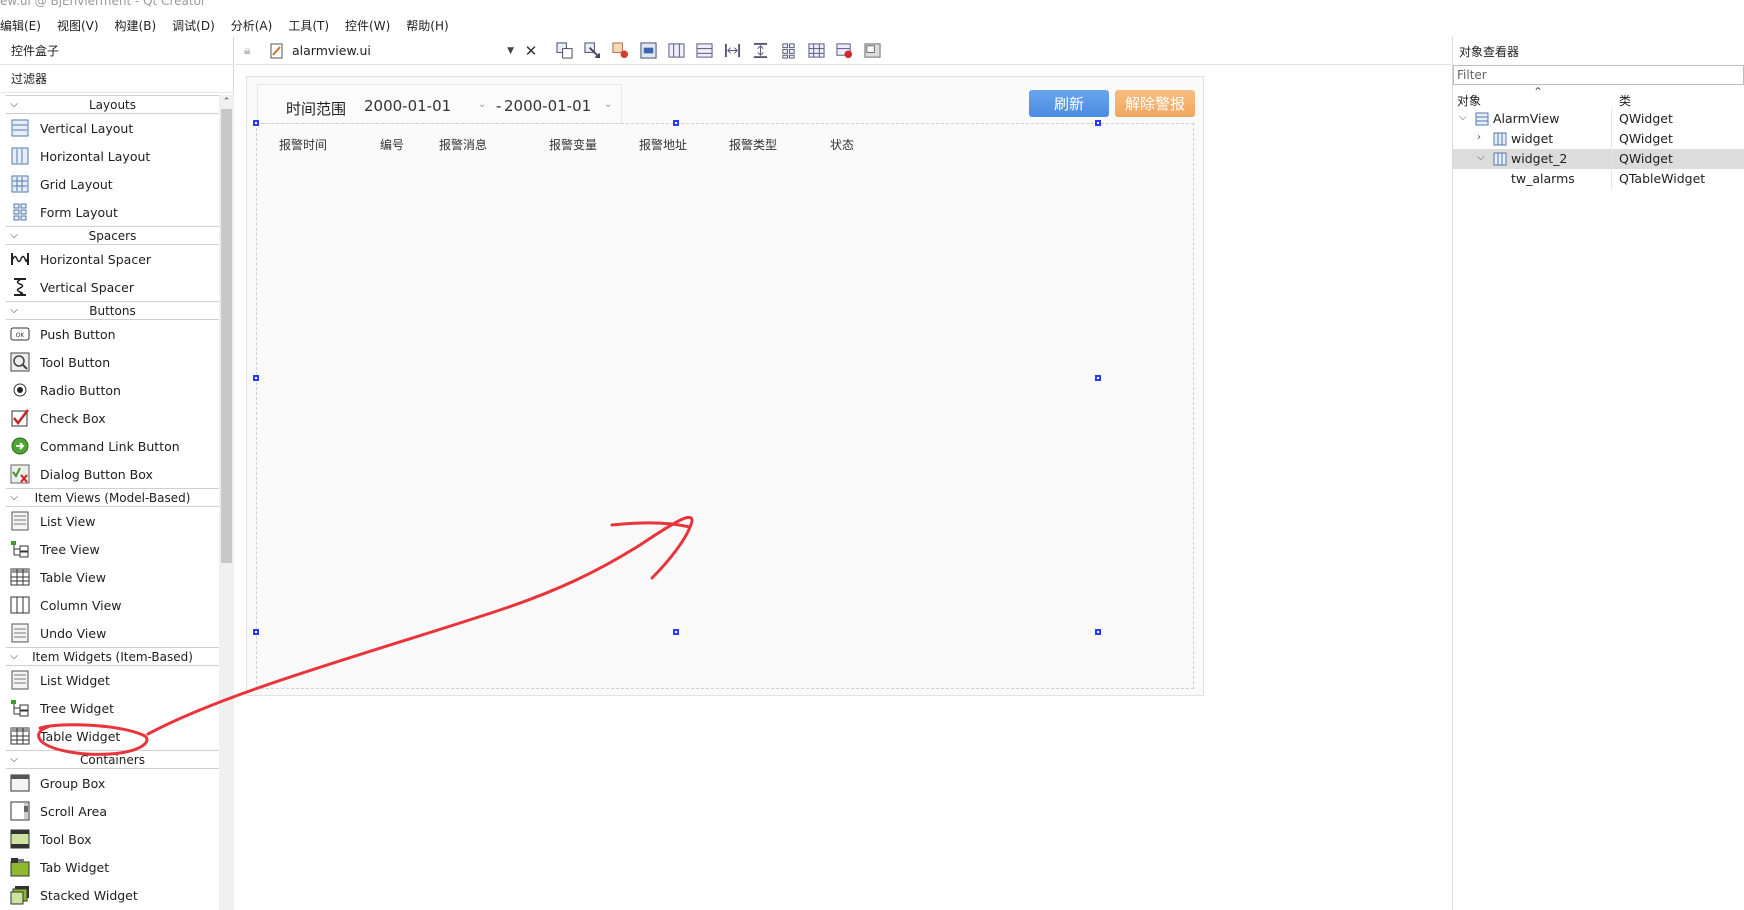 The image size is (1744, 910). Describe the element at coordinates (82, 25) in the screenshot. I see `menu-view: 视图(V)` at that location.